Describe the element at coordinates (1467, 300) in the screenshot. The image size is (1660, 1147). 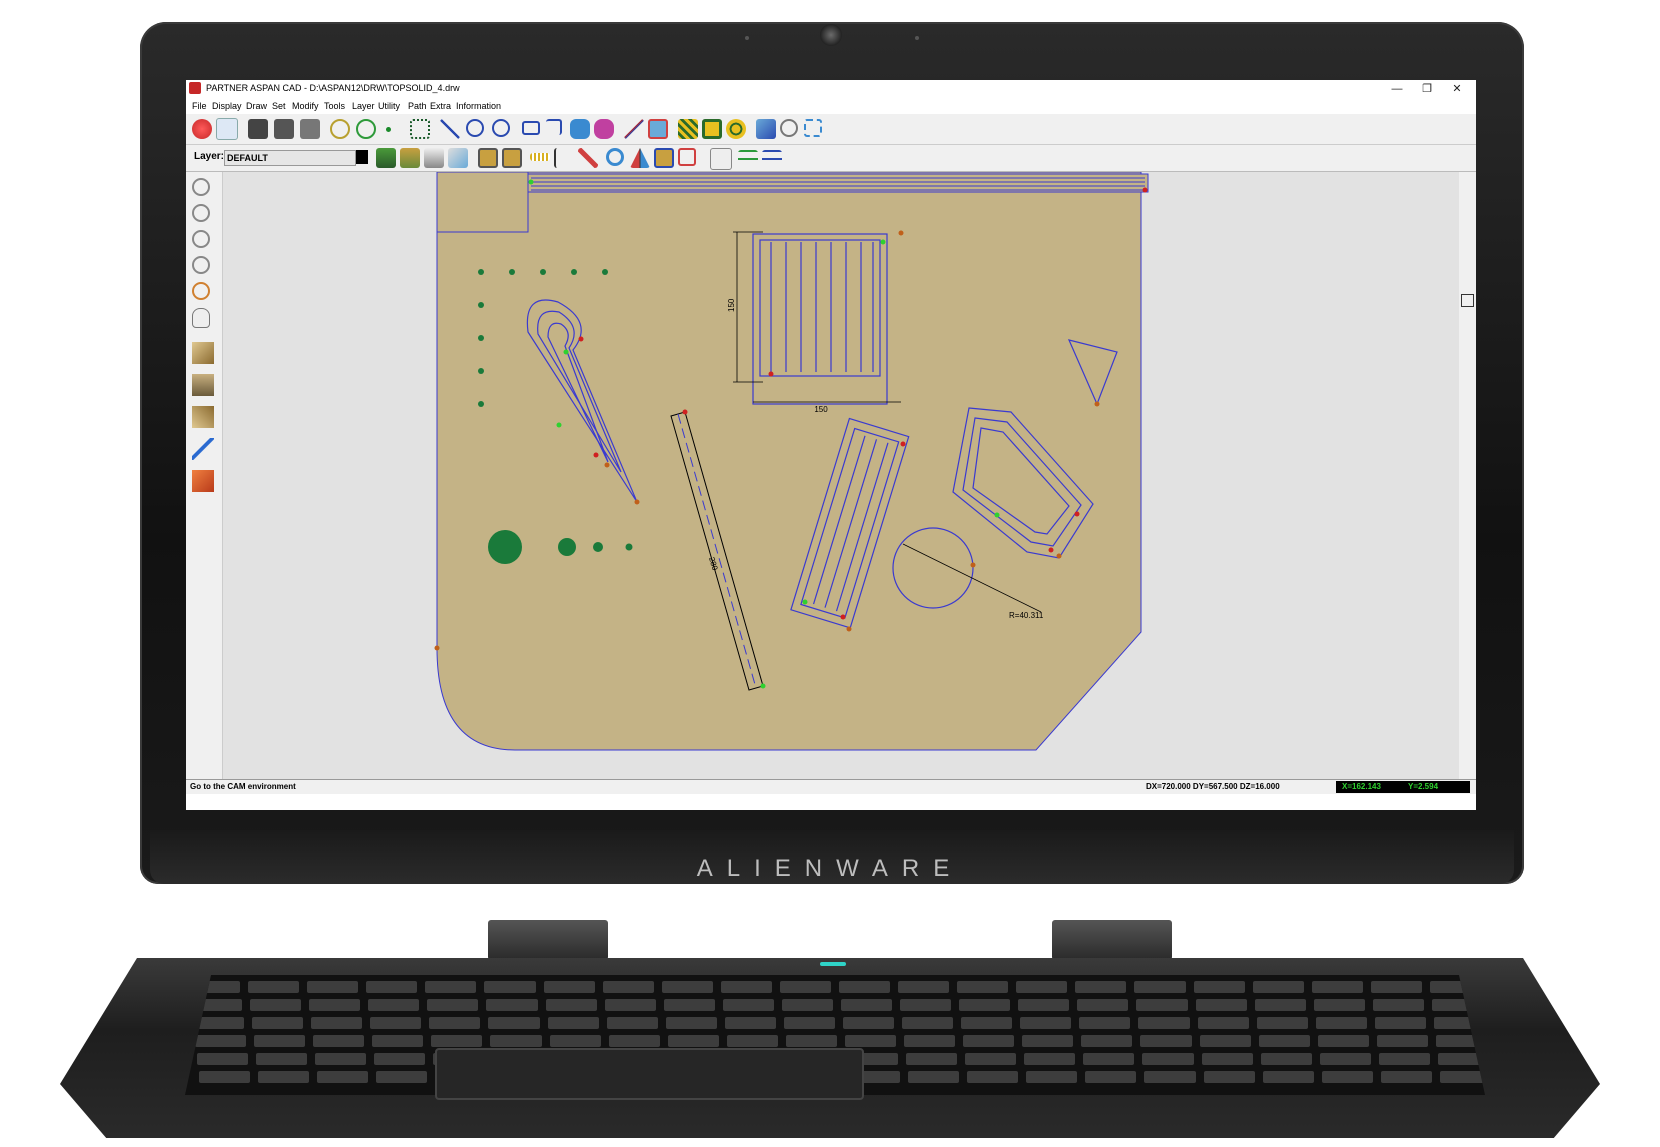
I see `axis-icon` at that location.